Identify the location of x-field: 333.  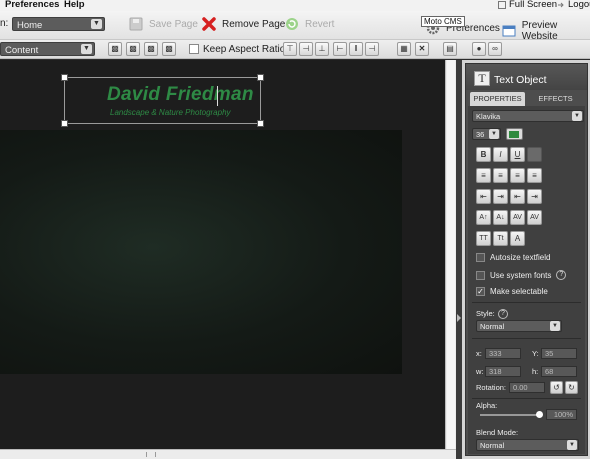
(503, 353).